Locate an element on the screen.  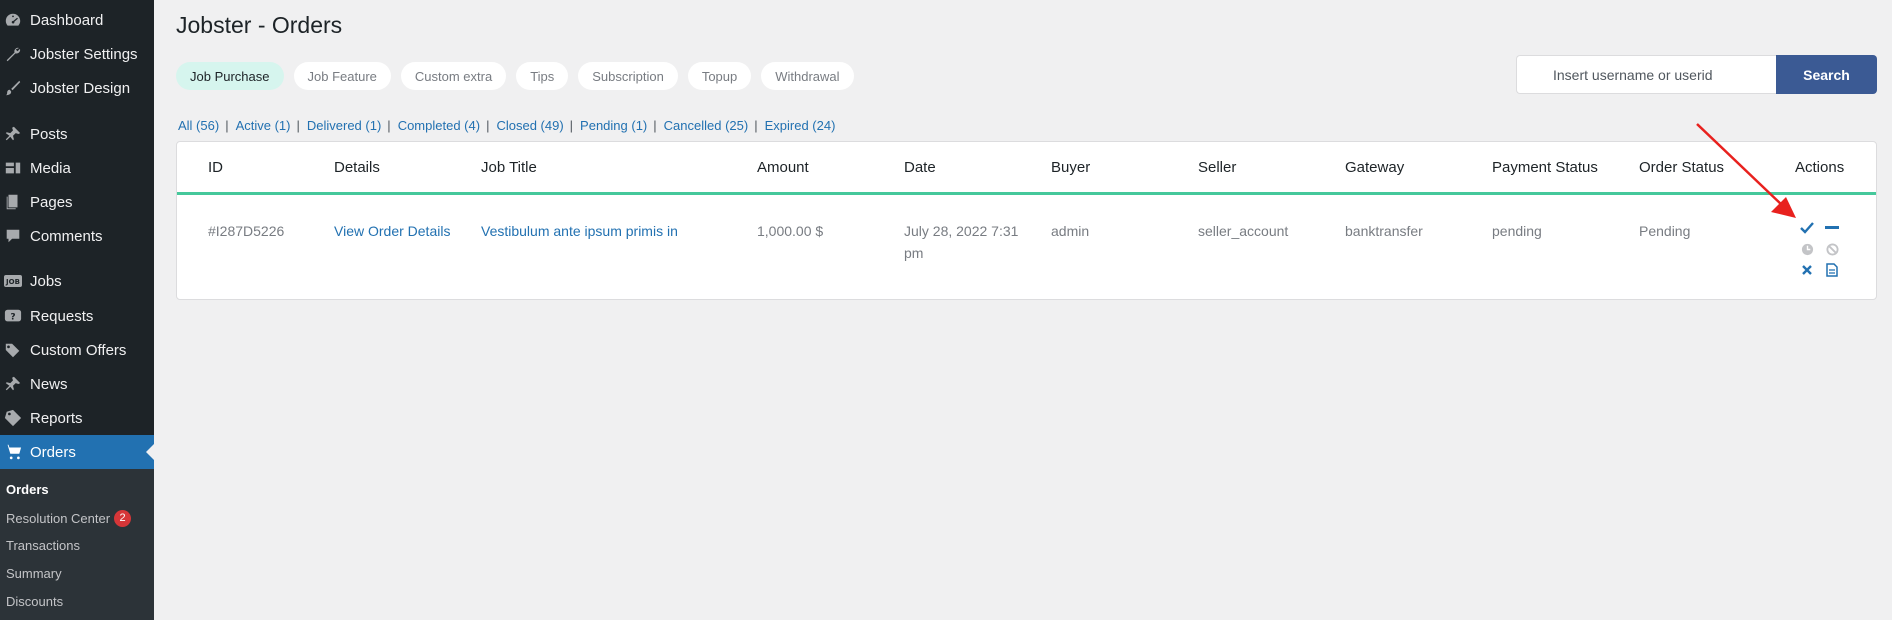
column-header-date: Date is located at coordinates (920, 167).